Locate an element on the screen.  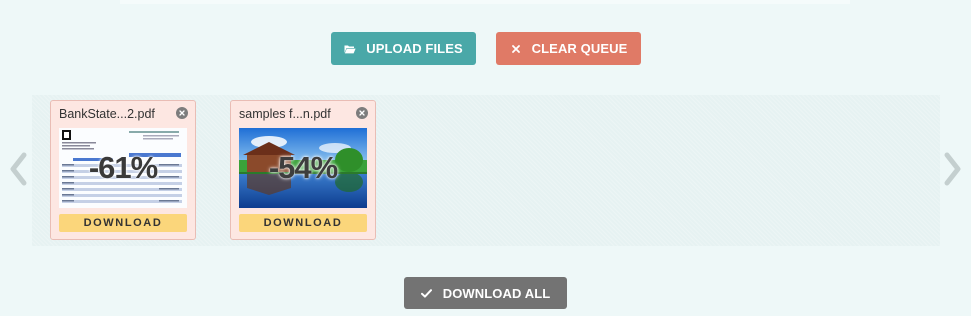
checkmark-icon is located at coordinates (427, 293).